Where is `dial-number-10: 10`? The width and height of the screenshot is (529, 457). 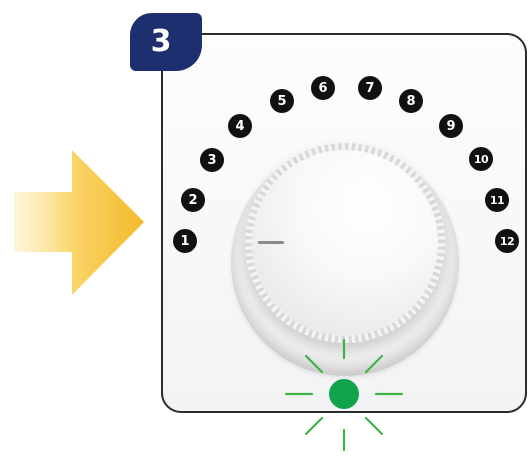
dial-number-10: 10 is located at coordinates (481, 159).